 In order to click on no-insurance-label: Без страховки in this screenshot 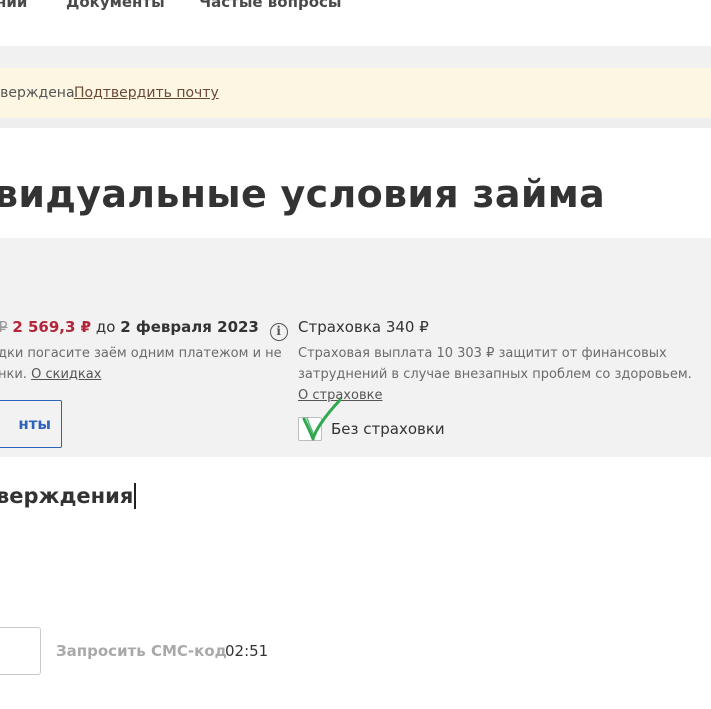, I will do `click(388, 429)`.